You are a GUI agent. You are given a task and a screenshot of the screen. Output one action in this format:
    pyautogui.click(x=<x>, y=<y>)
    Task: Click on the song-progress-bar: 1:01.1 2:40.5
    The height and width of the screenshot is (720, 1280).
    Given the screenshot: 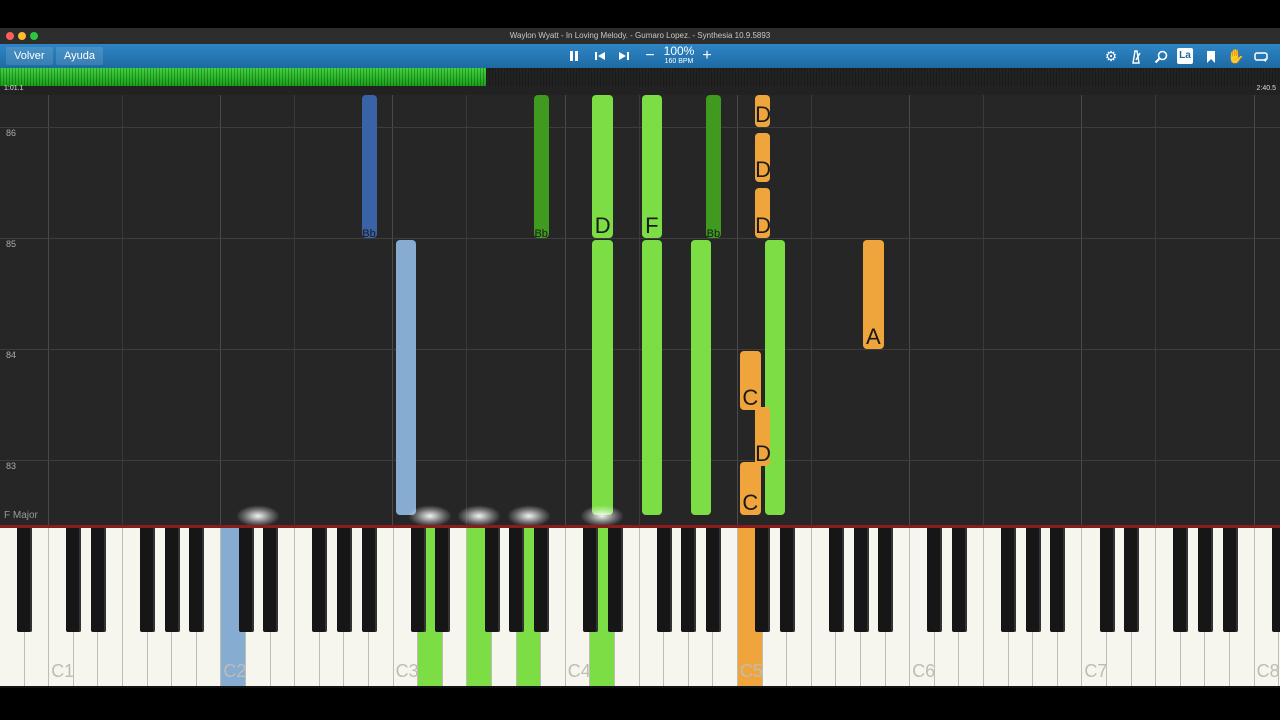 What is the action you would take?
    pyautogui.click(x=640, y=81)
    